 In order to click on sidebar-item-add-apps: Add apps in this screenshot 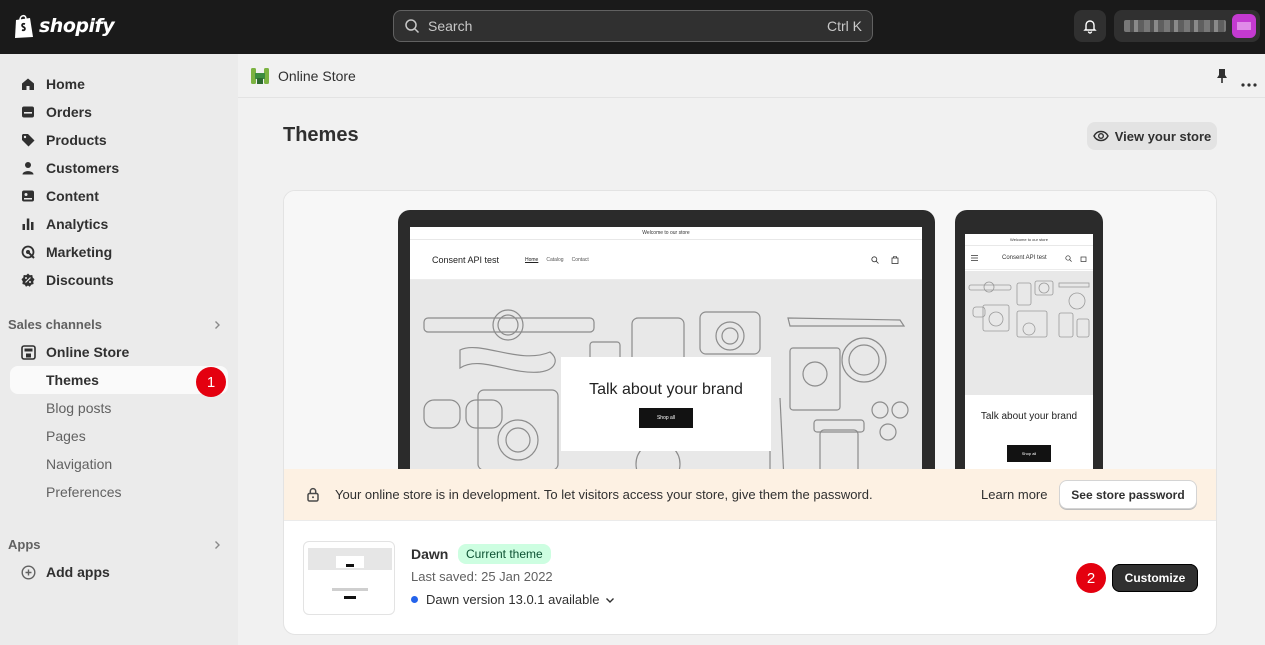, I will do `click(119, 572)`.